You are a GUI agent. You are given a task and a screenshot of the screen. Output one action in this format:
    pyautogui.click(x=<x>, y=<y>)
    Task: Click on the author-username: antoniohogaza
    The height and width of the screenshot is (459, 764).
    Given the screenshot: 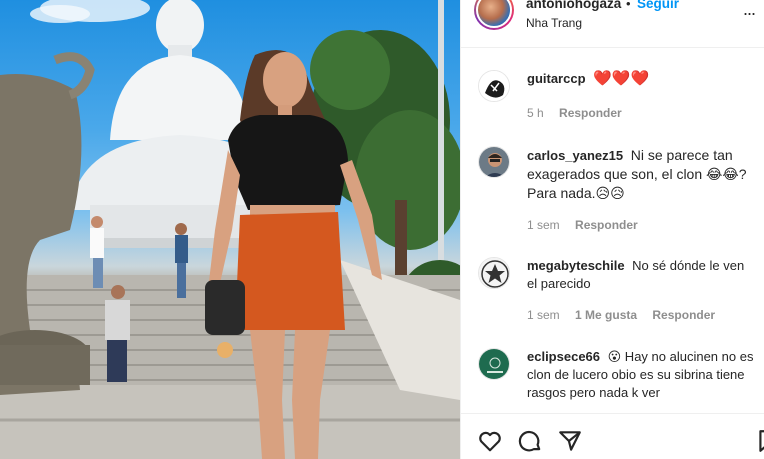 What is the action you would take?
    pyautogui.click(x=573, y=5)
    